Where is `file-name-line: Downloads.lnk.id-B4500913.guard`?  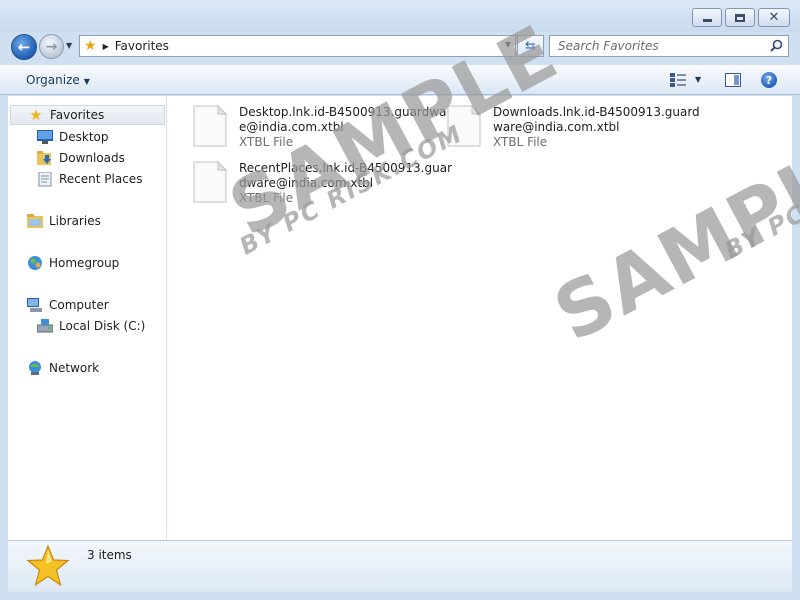
file-name-line: Downloads.lnk.id-B4500913.guard is located at coordinates (596, 112).